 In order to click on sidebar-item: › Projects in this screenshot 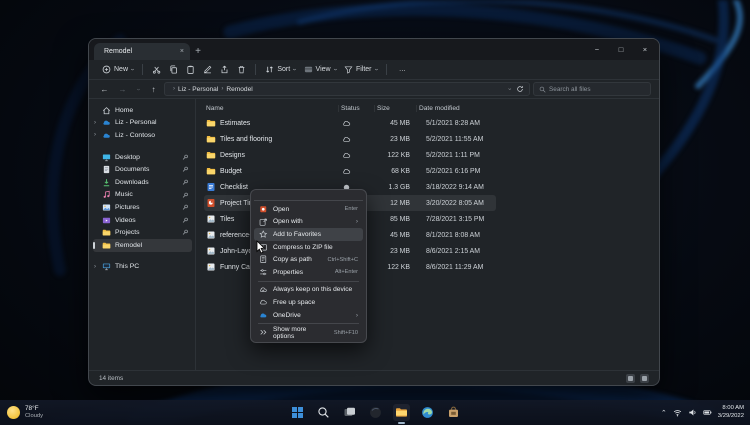, I will do `click(142, 232)`.